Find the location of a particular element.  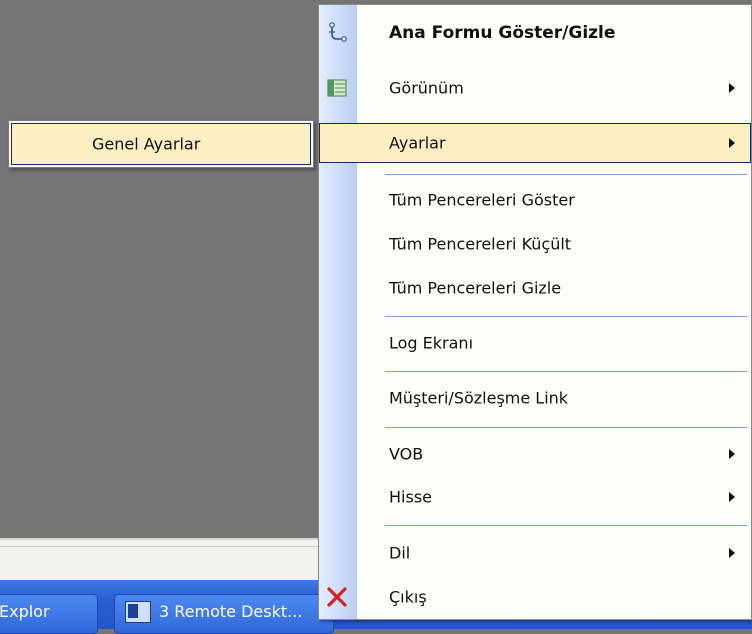

menu-item-show-all-windows-label: Tüm Pencereleri Göster is located at coordinates (482, 200).